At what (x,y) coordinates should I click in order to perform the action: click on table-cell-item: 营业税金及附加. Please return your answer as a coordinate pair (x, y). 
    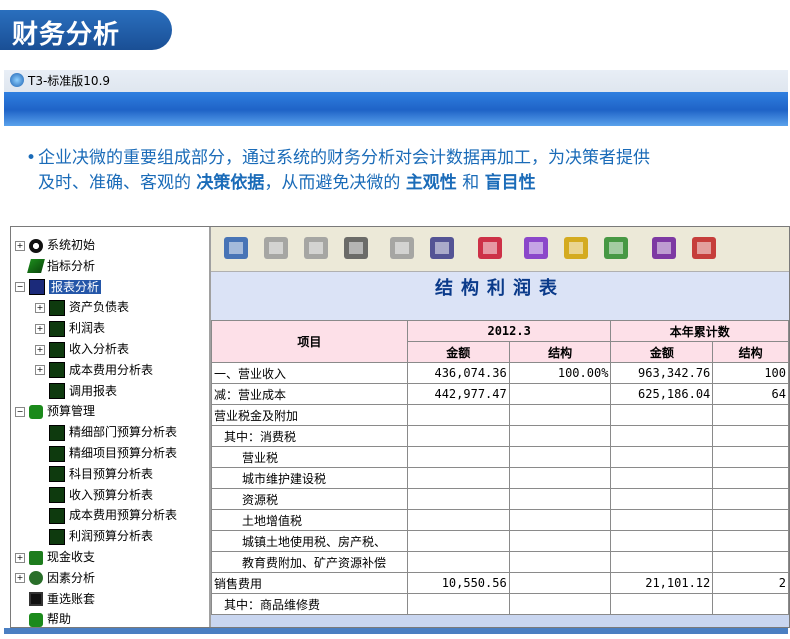
    Looking at the image, I should click on (309, 415).